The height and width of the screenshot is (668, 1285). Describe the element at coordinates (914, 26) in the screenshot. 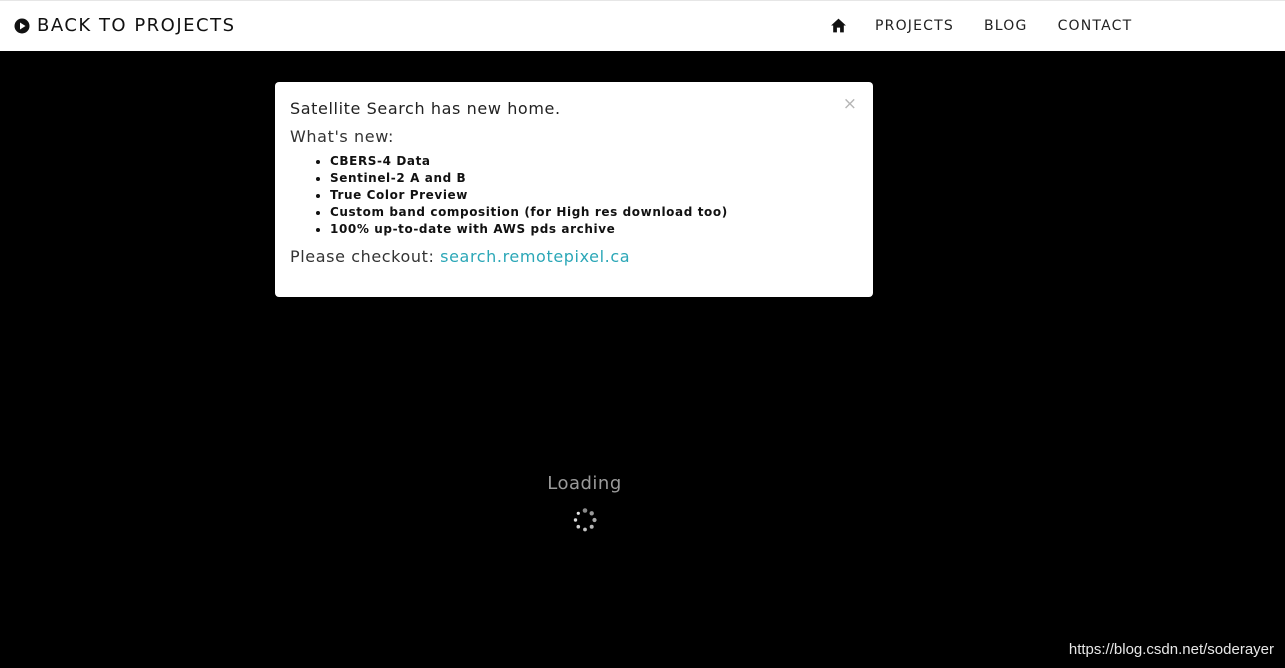

I see `nav-projects-link: PROJECTS` at that location.